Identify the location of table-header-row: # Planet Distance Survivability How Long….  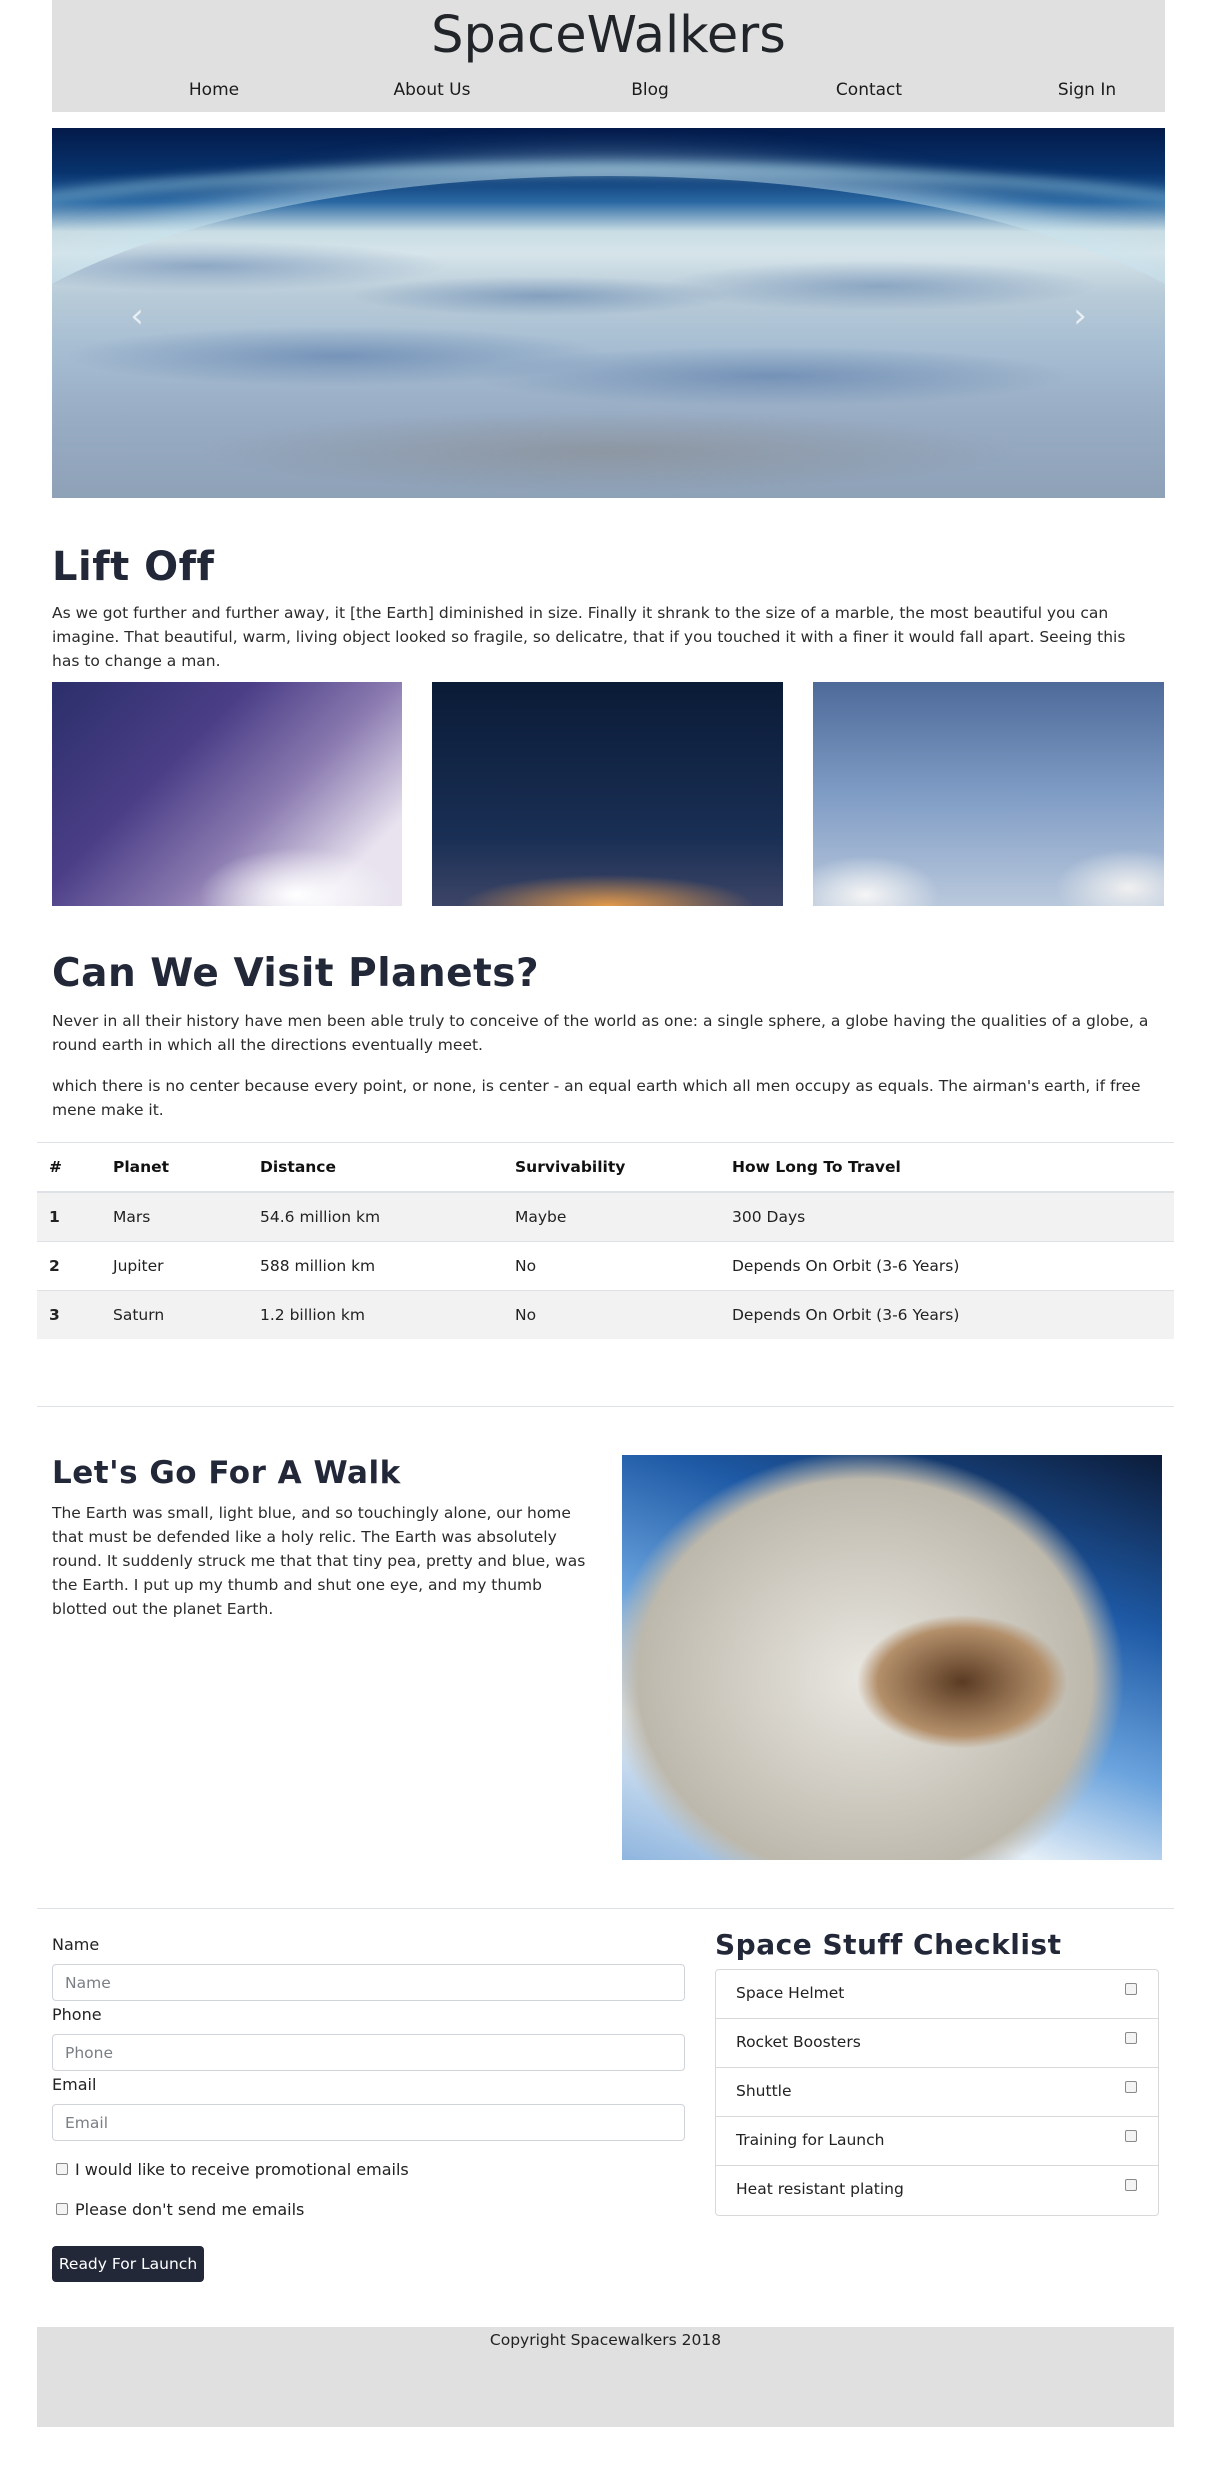
(605, 1167).